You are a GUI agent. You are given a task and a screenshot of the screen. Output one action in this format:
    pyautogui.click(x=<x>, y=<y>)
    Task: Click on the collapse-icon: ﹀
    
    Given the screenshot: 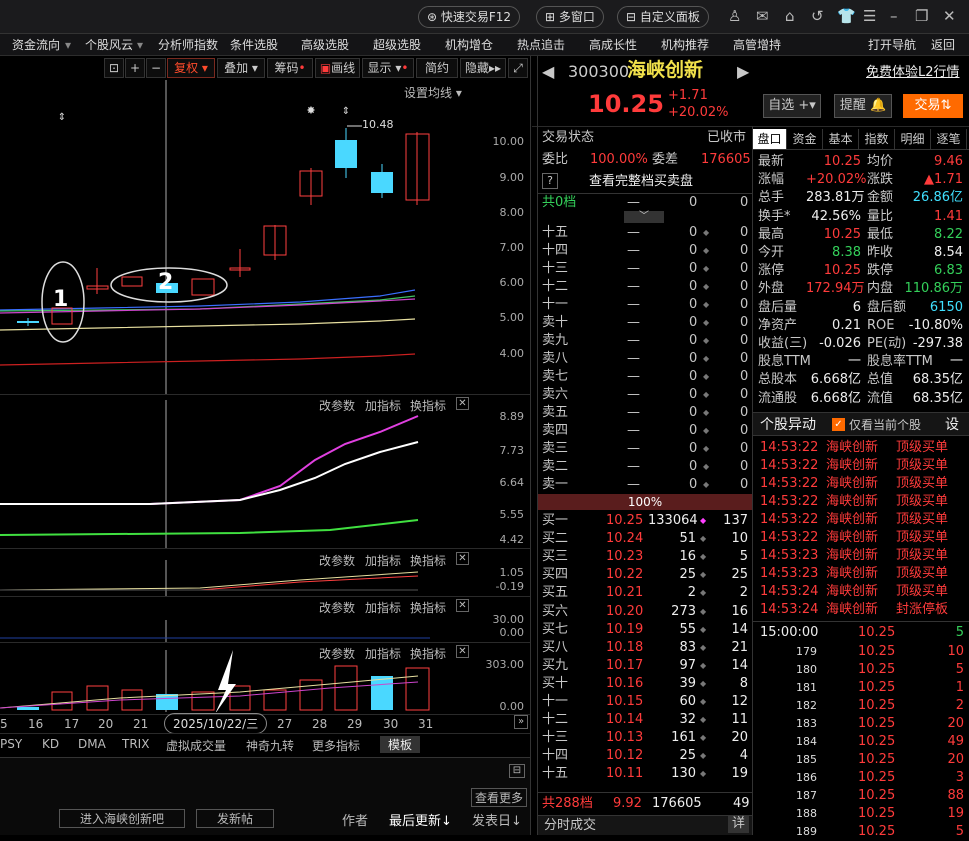 What is the action you would take?
    pyautogui.click(x=644, y=217)
    